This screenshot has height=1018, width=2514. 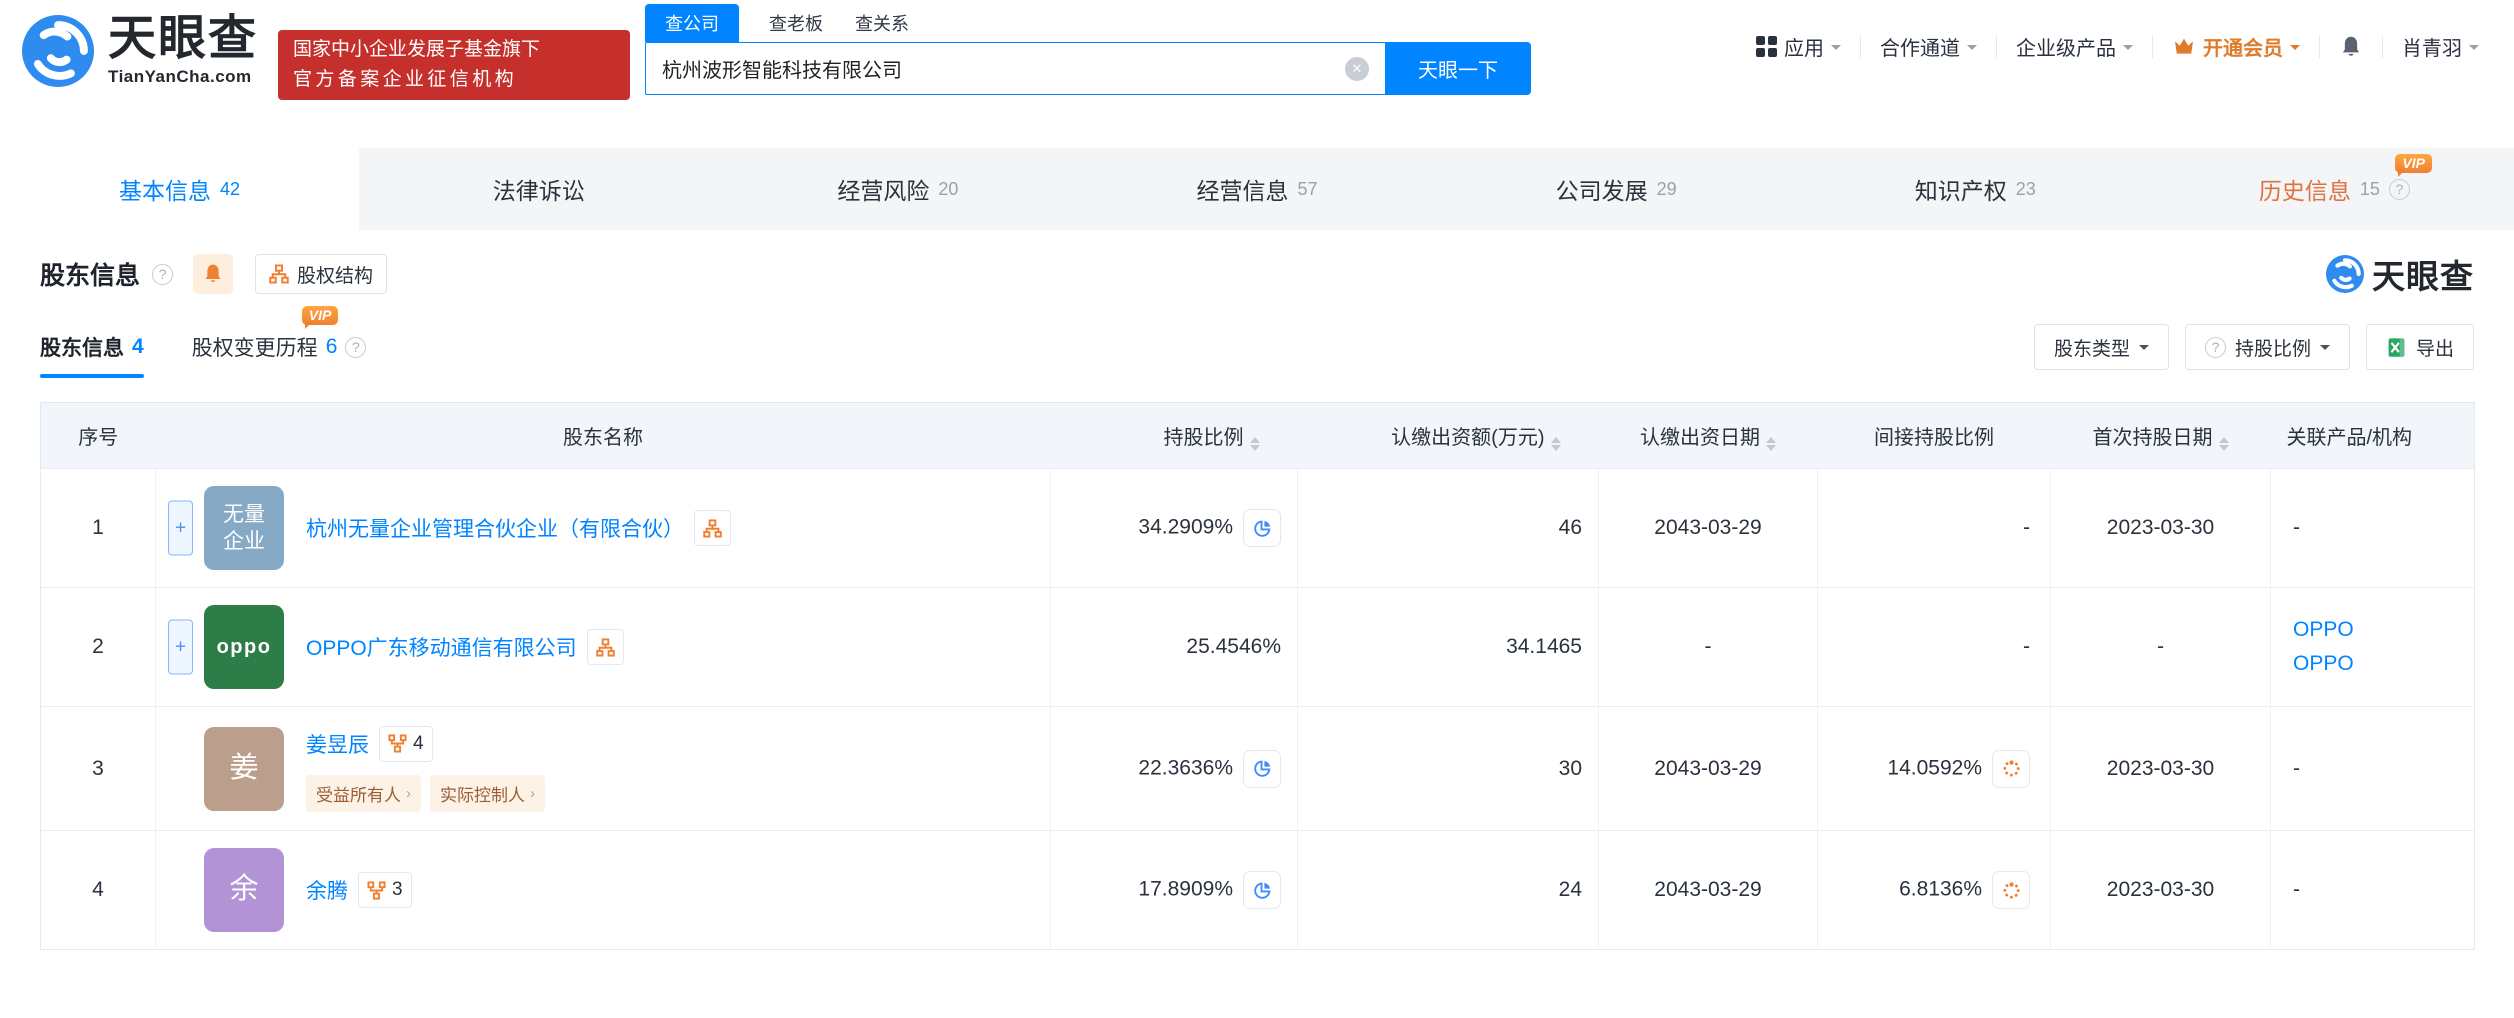 I want to click on nav-user: 肖青羽, so click(x=2440, y=46).